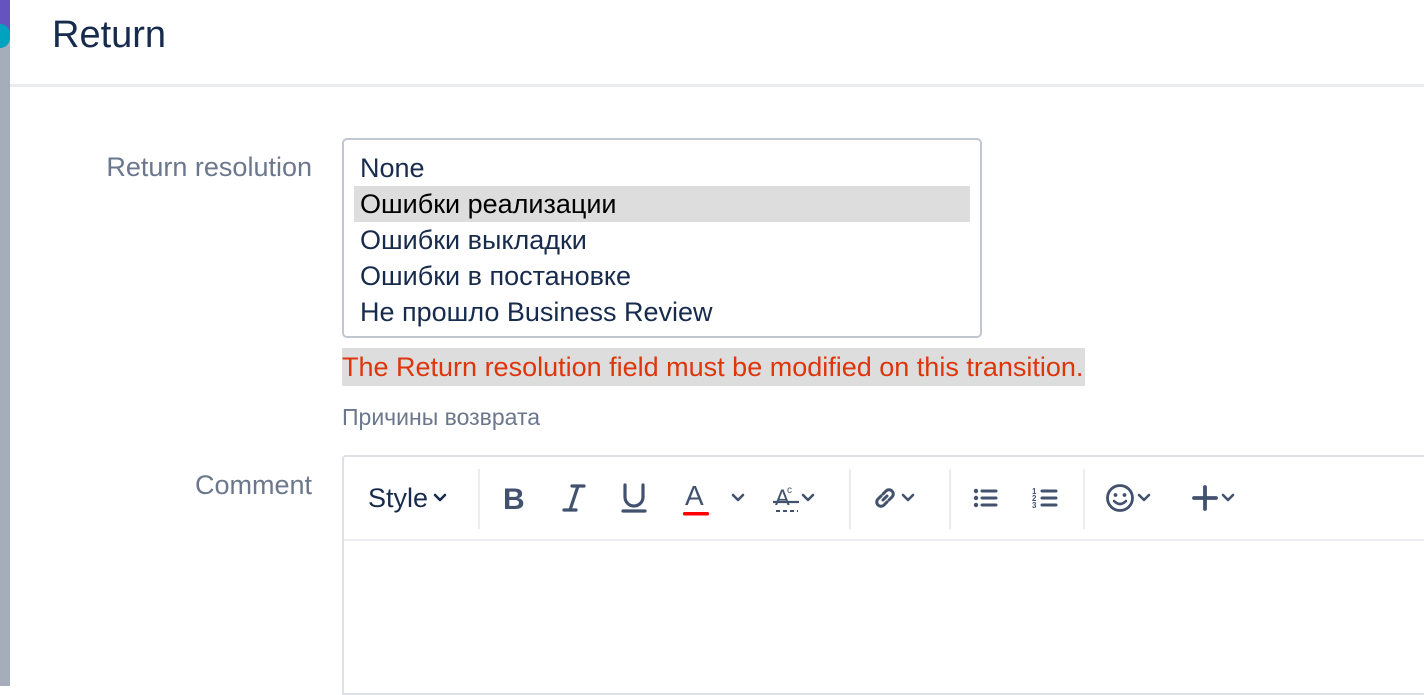 The height and width of the screenshot is (695, 1424). I want to click on italic-button, so click(574, 498).